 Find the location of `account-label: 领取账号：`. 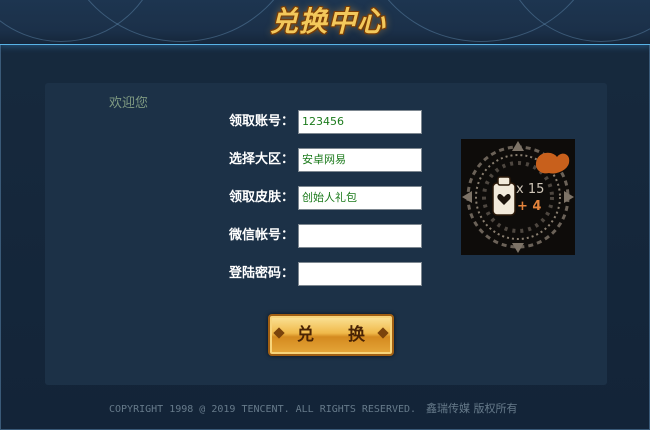

account-label: 领取账号： is located at coordinates (261, 121).